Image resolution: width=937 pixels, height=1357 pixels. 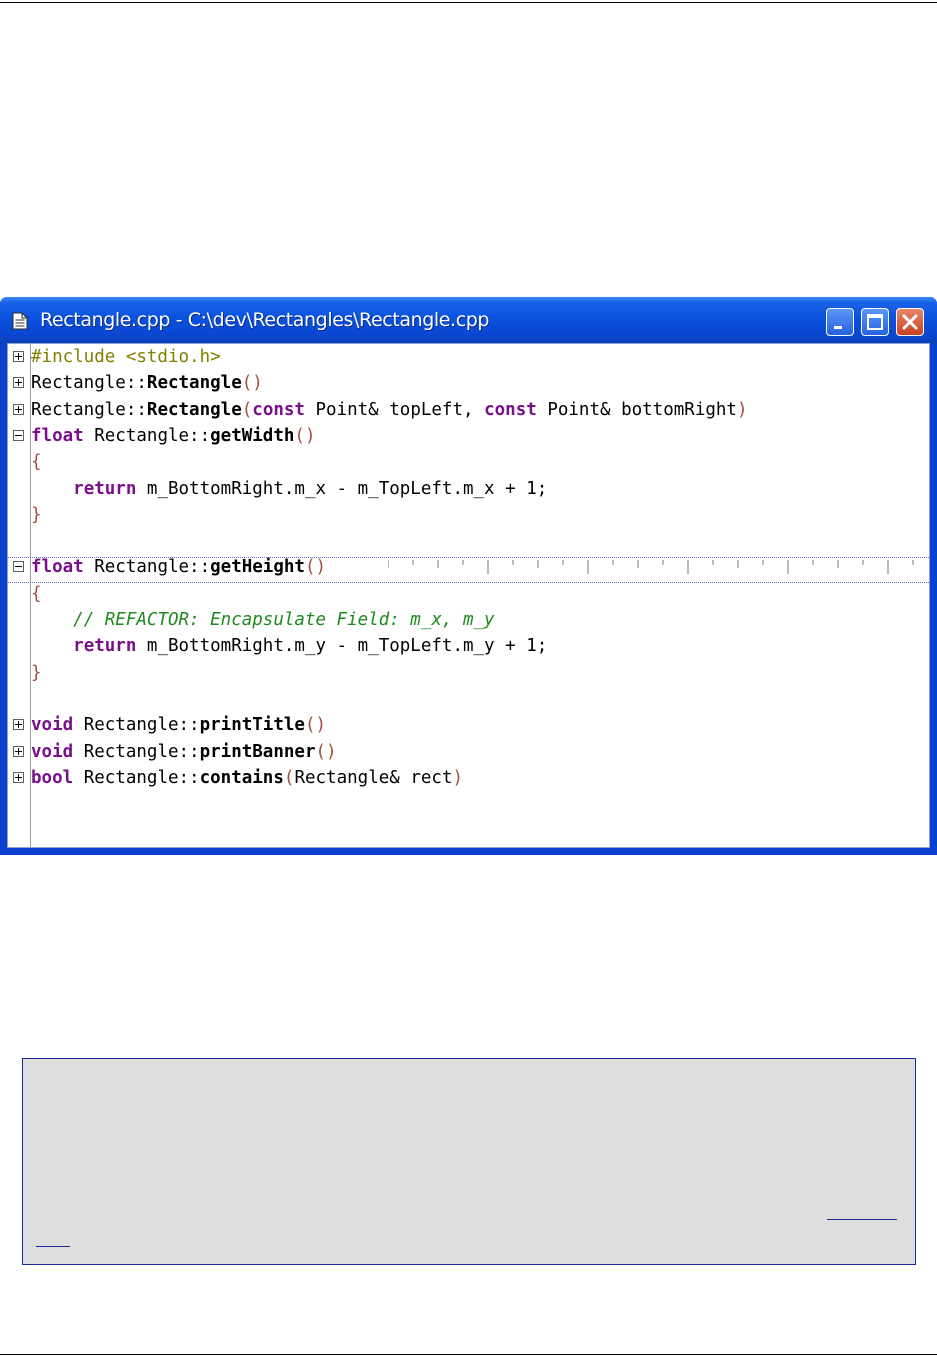 I want to click on code-token: getHeight, so click(x=257, y=567).